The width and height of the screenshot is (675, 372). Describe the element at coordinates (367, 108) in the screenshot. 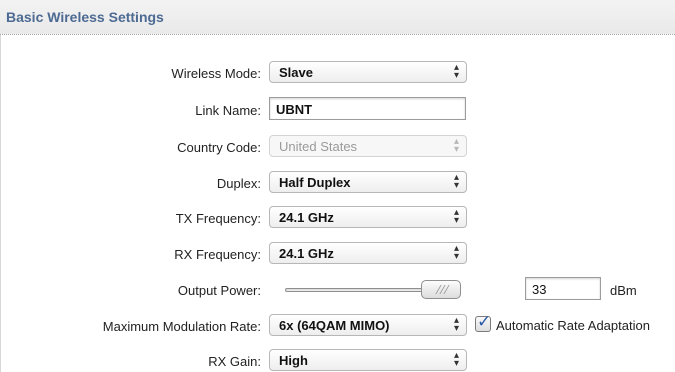

I see `link-name-input: UBNT` at that location.